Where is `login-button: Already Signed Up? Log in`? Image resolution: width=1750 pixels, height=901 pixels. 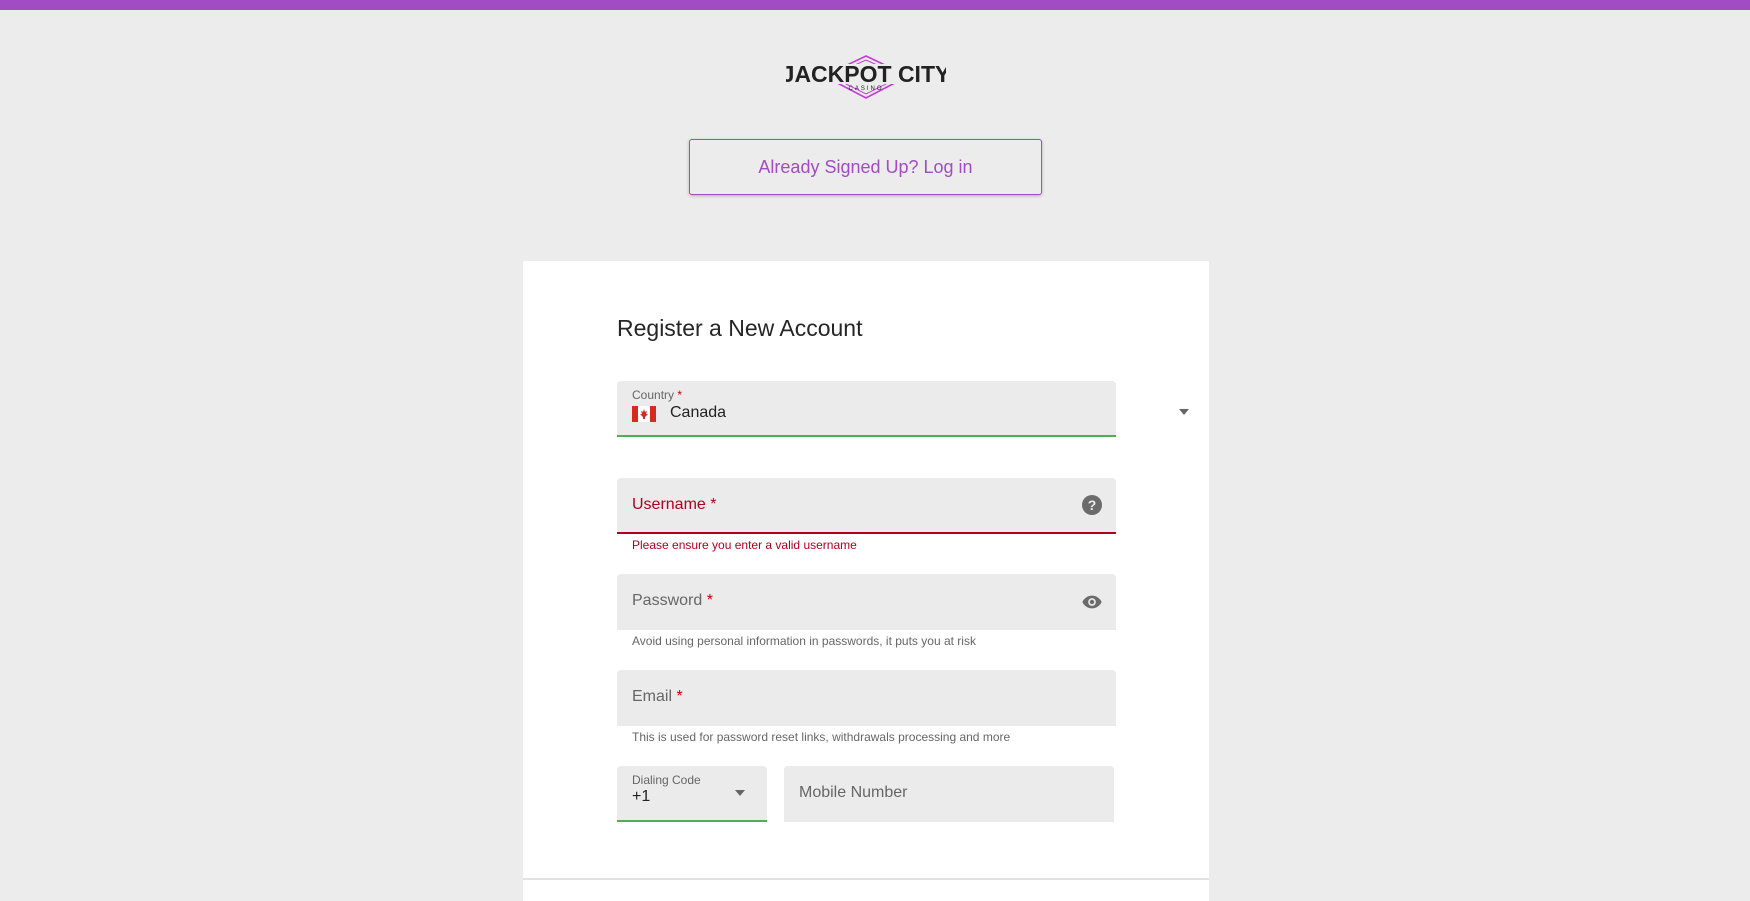
login-button: Already Signed Up? Log in is located at coordinates (865, 167).